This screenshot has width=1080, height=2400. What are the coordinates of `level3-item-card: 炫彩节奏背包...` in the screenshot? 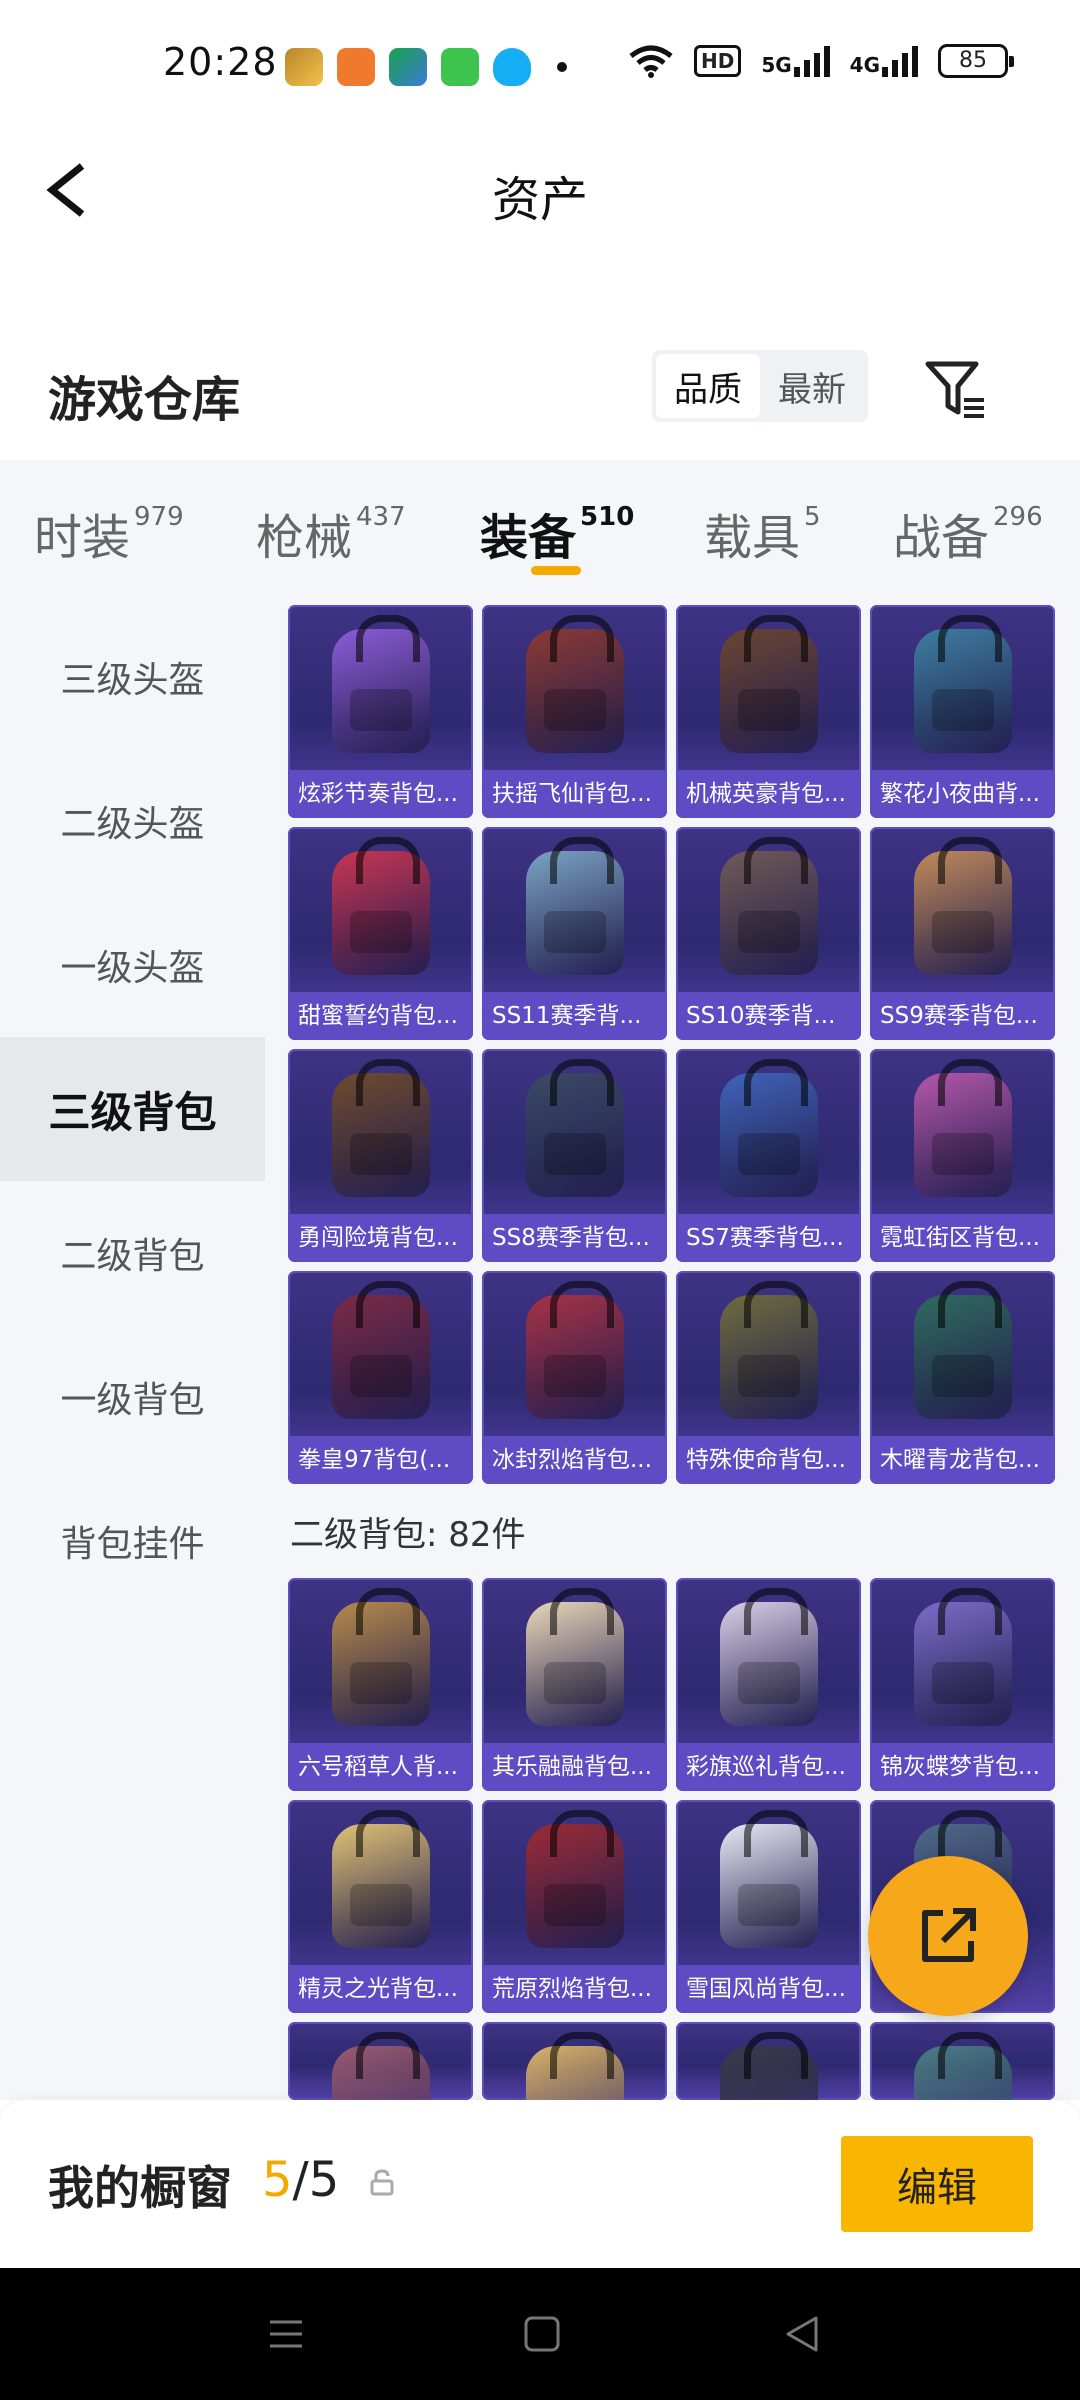 It's located at (380, 711).